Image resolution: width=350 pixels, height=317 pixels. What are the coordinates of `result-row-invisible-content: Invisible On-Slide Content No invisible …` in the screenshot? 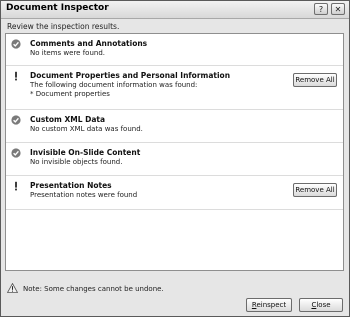 It's located at (174, 159).